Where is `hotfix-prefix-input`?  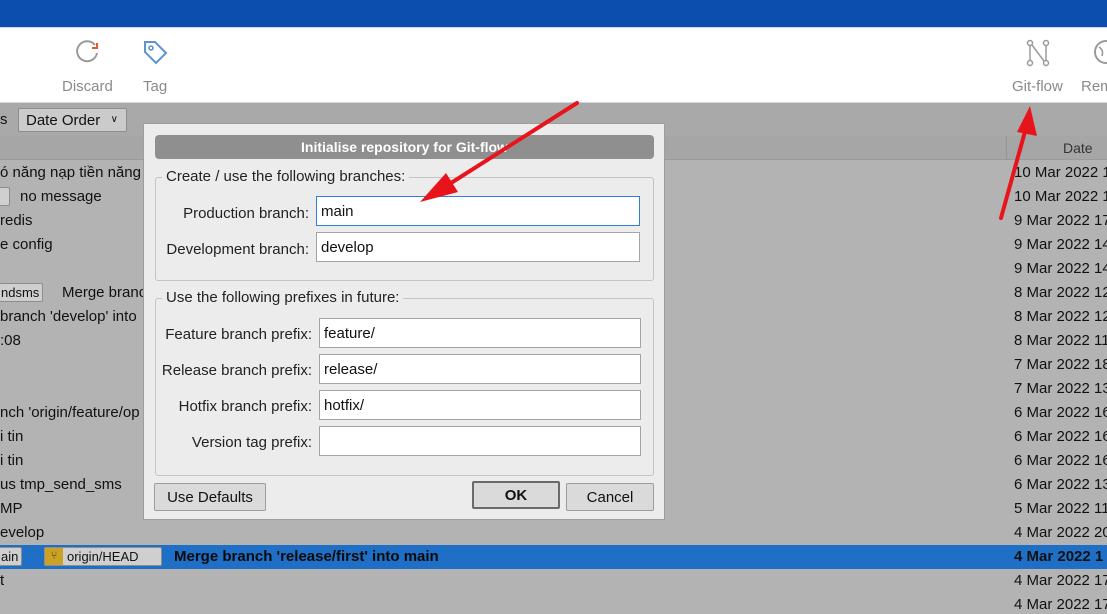 hotfix-prefix-input is located at coordinates (480, 405).